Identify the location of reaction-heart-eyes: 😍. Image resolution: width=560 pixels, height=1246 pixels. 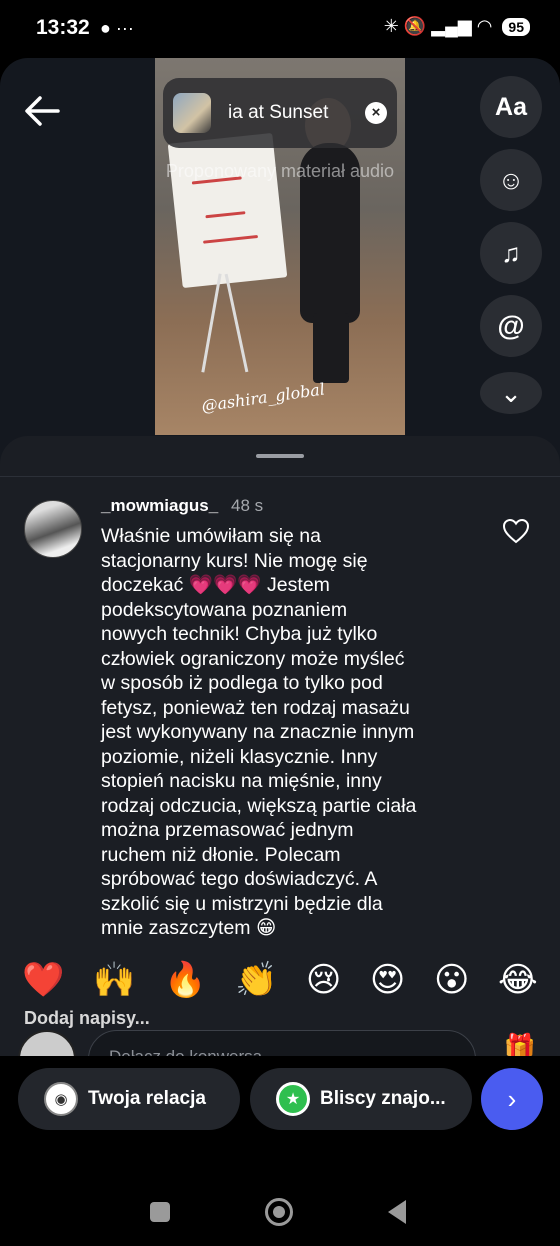
(387, 980).